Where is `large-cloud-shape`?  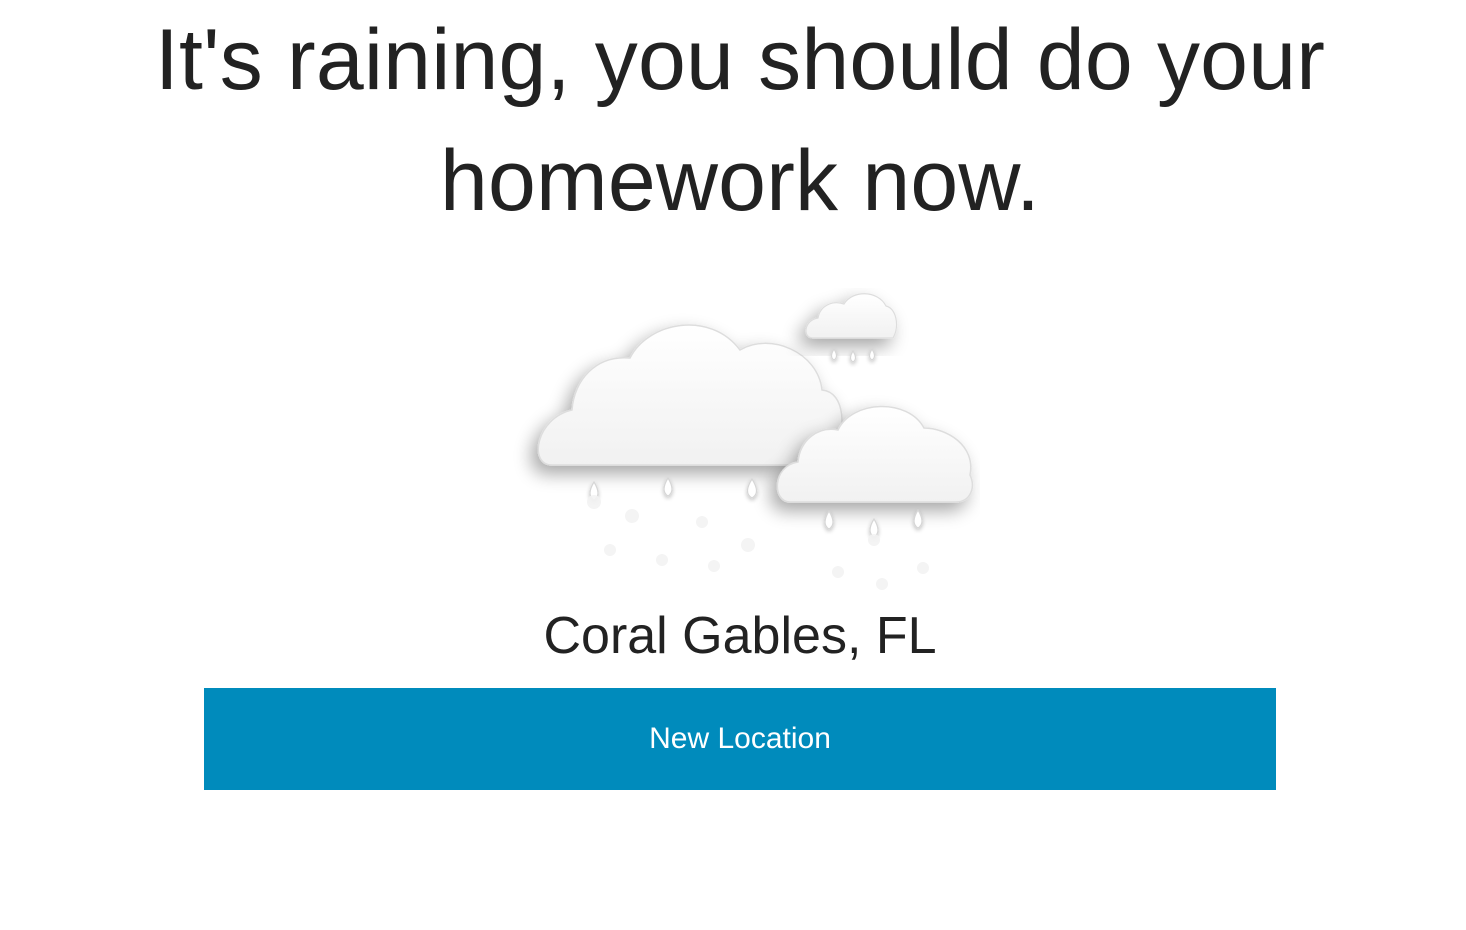 large-cloud-shape is located at coordinates (690, 395).